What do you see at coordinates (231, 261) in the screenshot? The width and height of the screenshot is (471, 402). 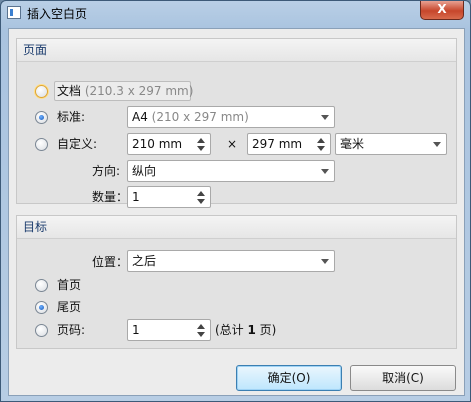 I see `position-select: 之后` at bounding box center [231, 261].